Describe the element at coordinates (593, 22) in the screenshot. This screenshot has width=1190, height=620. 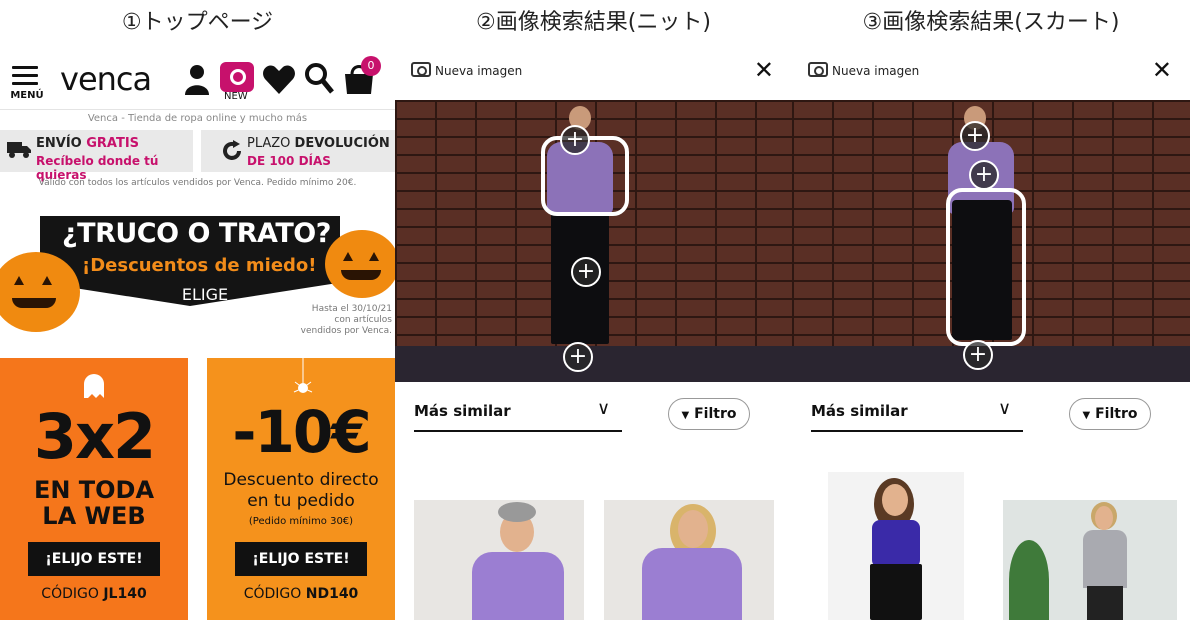
I see `caption-knit-results: ②画像検索結果(ニット)` at that location.